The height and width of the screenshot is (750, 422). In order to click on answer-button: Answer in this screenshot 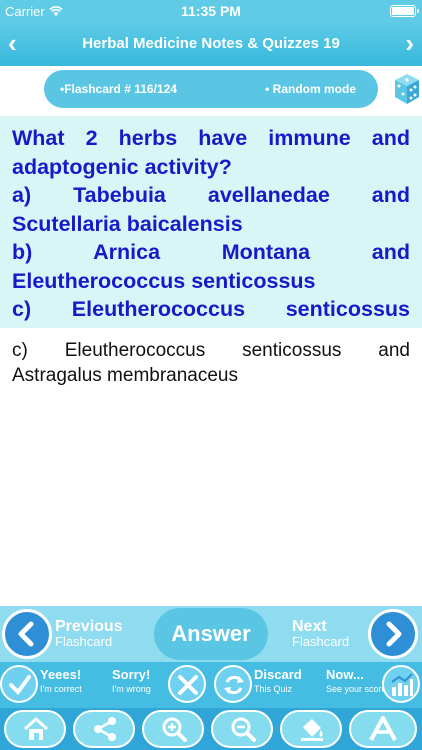, I will do `click(211, 634)`.